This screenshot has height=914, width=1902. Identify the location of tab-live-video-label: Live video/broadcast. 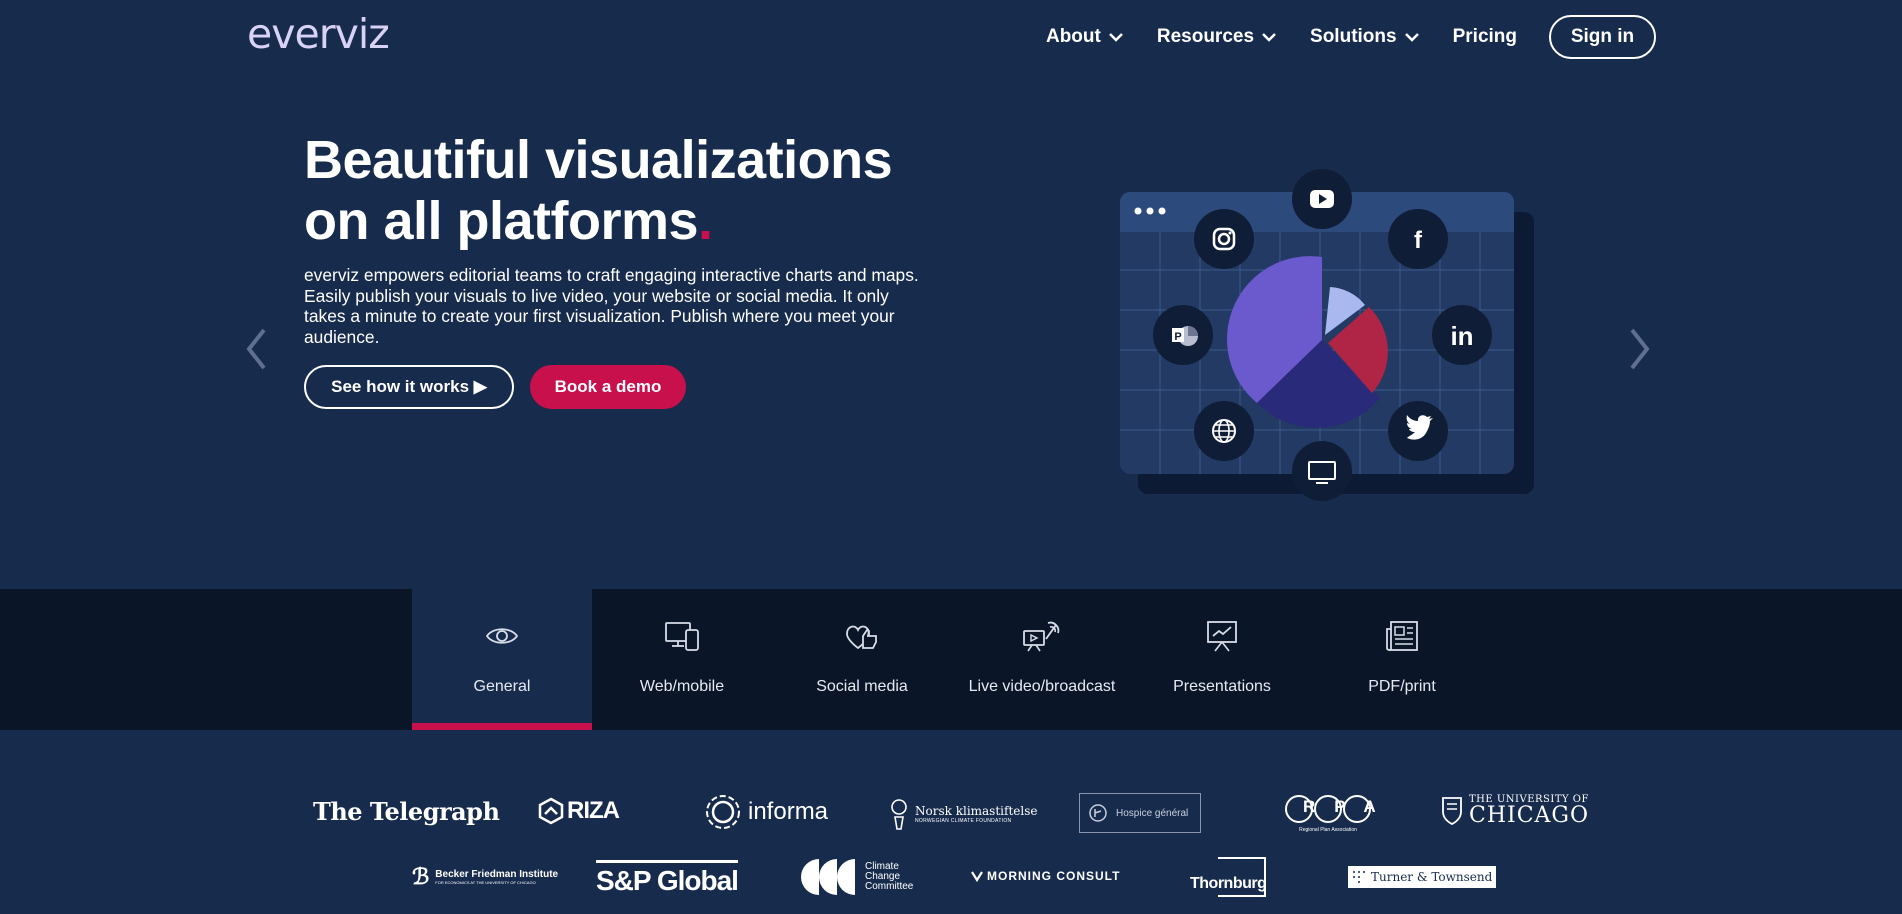
(1042, 686).